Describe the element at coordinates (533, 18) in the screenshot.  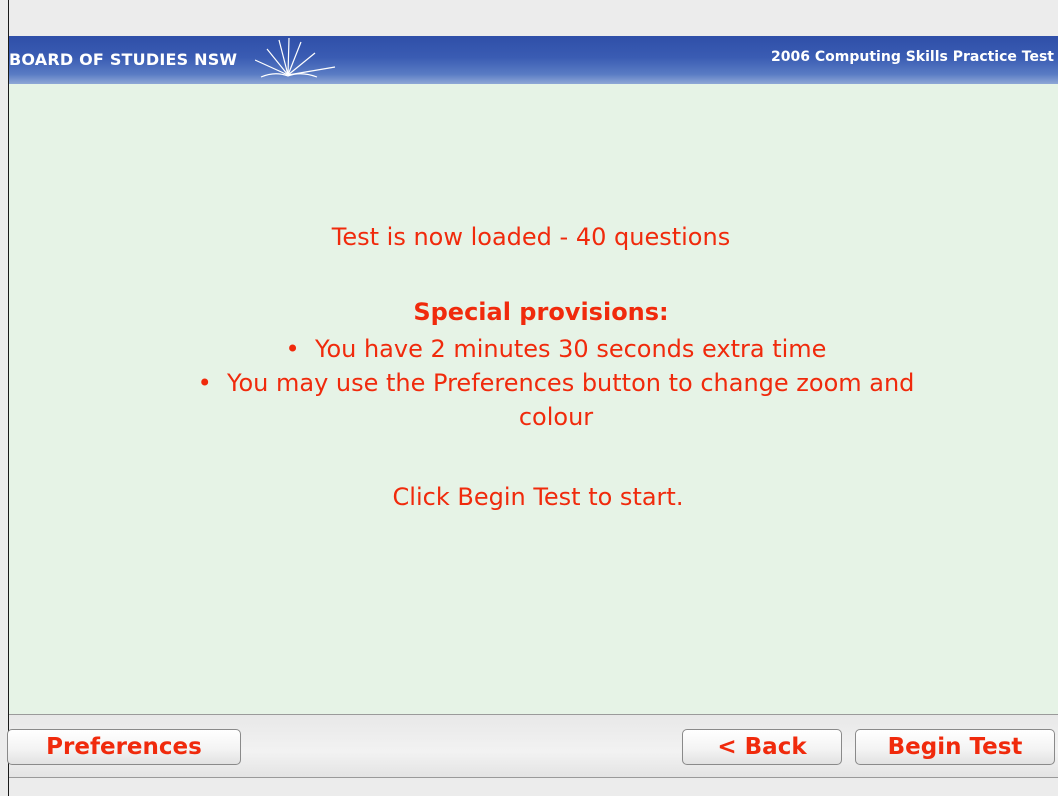
I see `window-top-bar` at that location.